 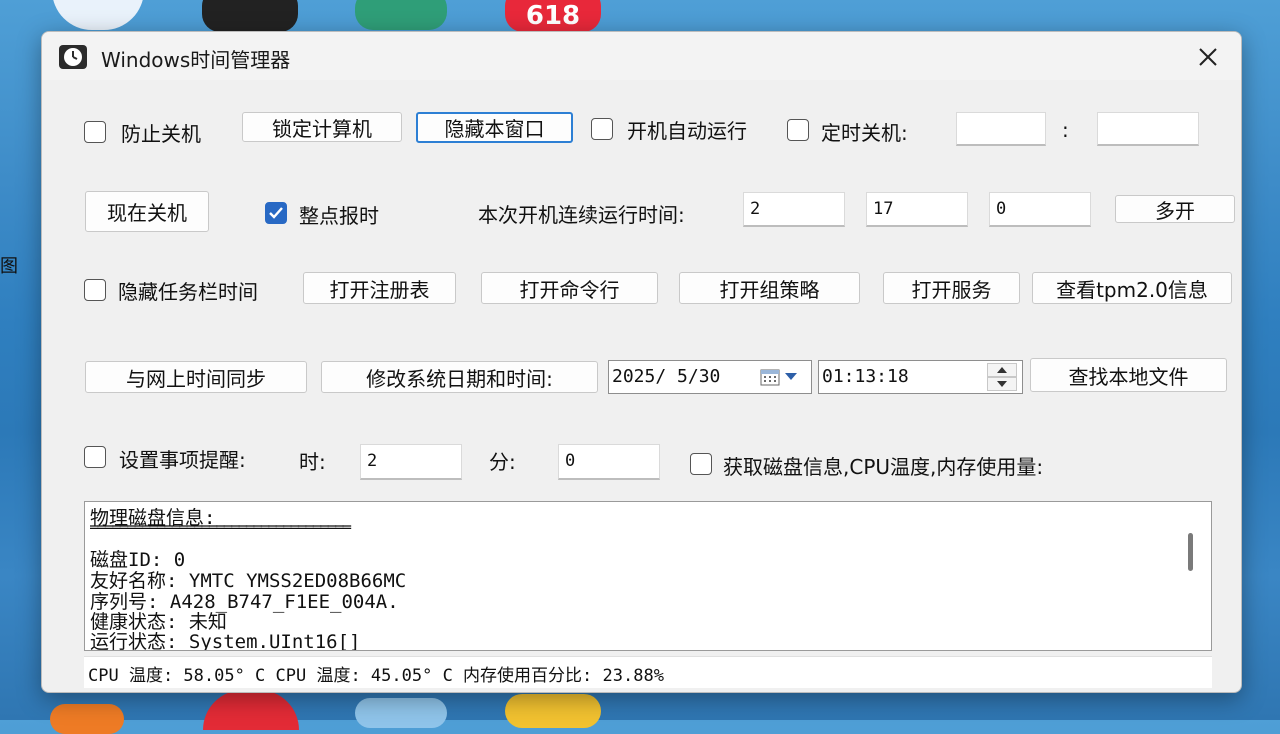 I want to click on checkmark-icon, so click(x=276, y=213).